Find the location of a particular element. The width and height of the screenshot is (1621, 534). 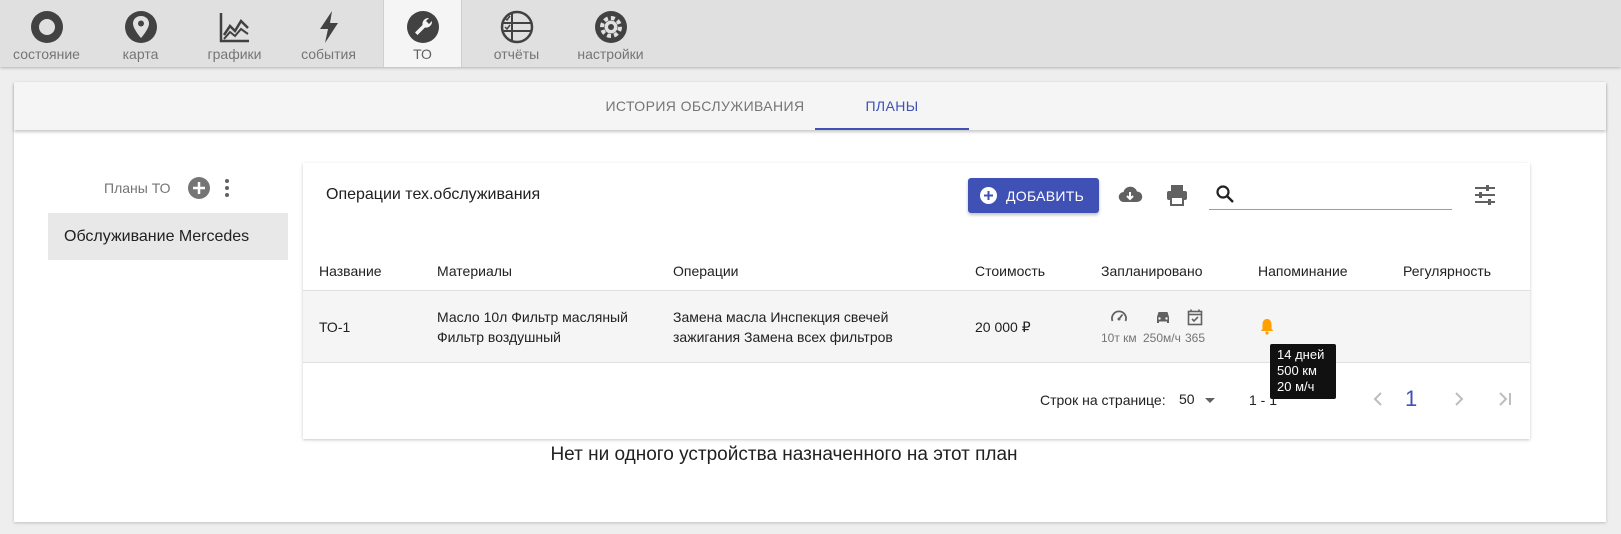

nav-item-events: события is located at coordinates (328, 33).